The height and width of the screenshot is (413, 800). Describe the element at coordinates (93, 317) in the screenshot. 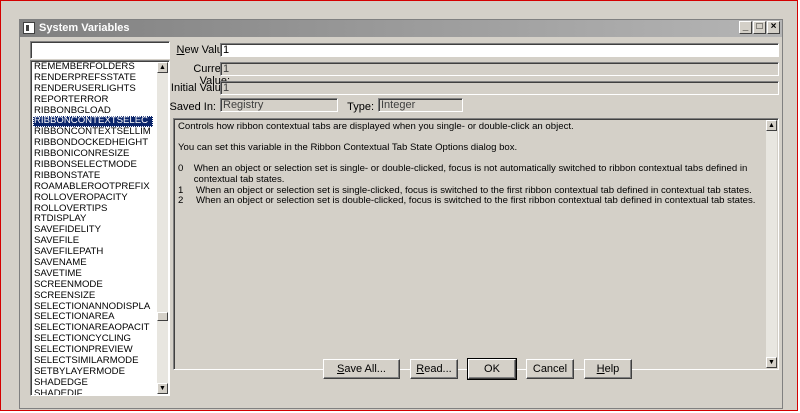

I see `list-item: SELECTIONAREA` at that location.